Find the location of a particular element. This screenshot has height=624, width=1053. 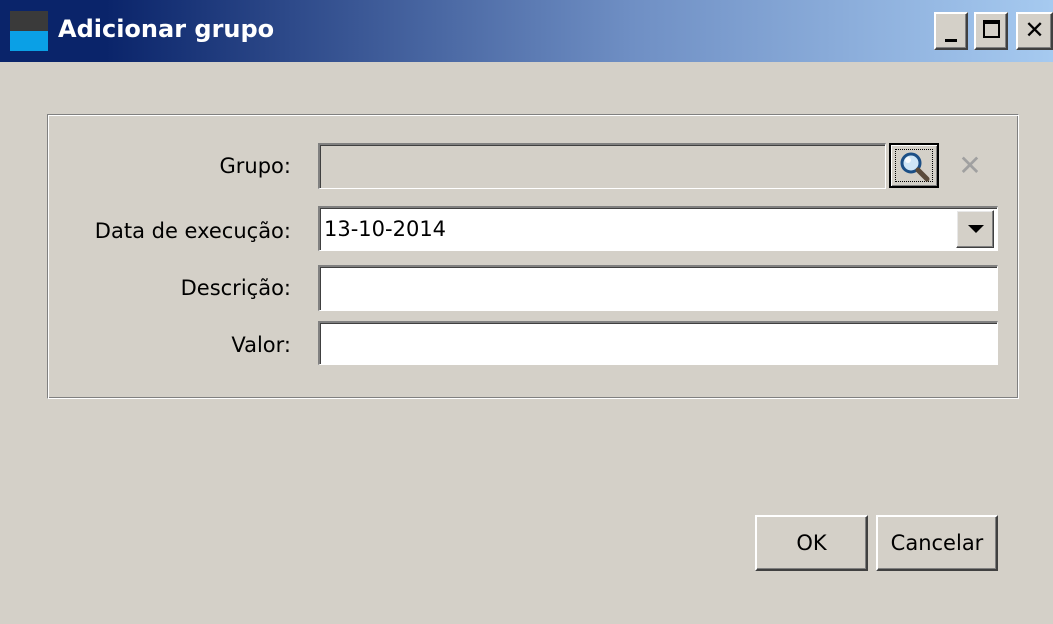

data-execucao-field is located at coordinates (658, 228).